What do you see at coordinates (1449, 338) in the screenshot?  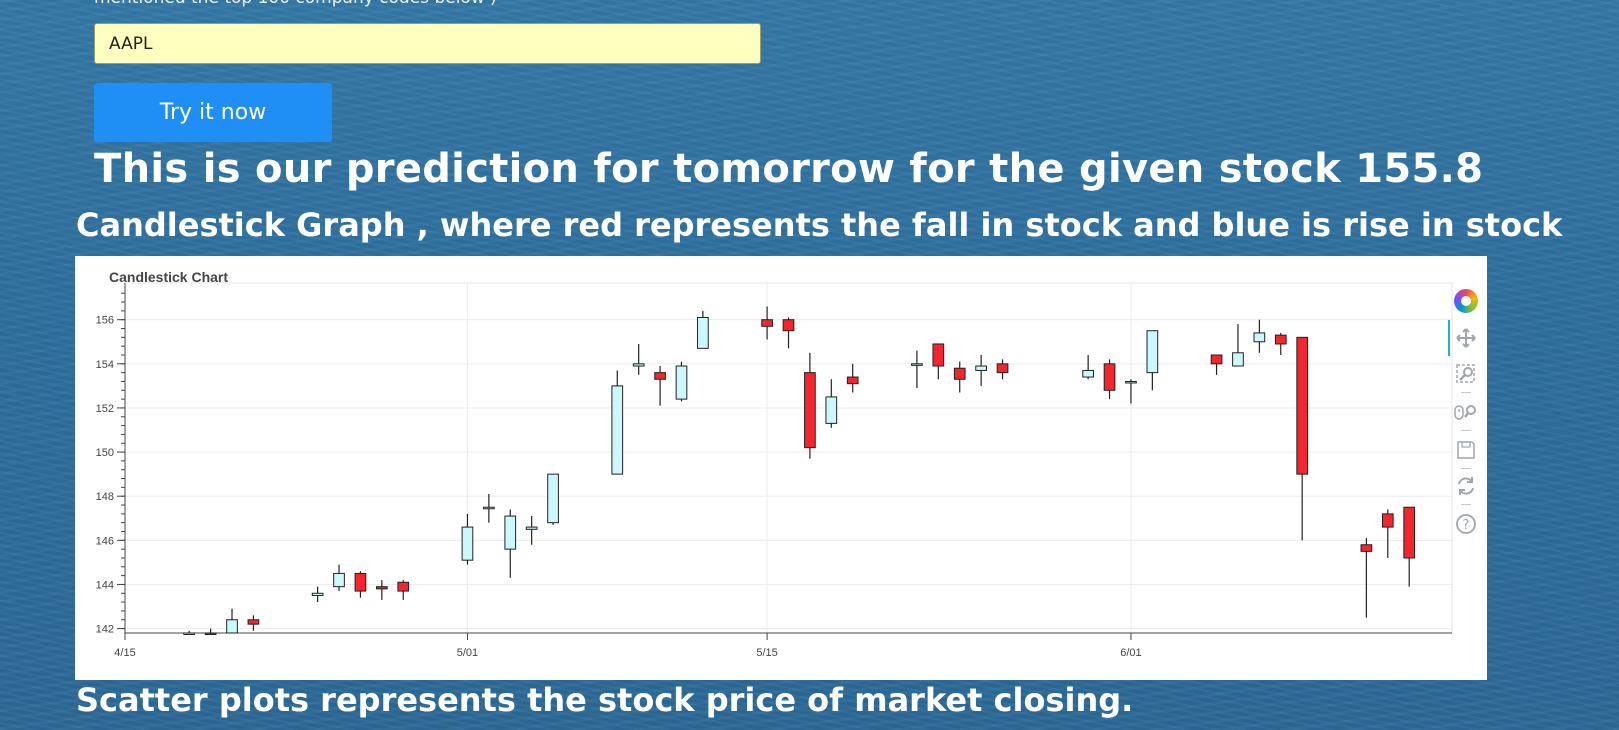 I see `active-tool-indicator` at bounding box center [1449, 338].